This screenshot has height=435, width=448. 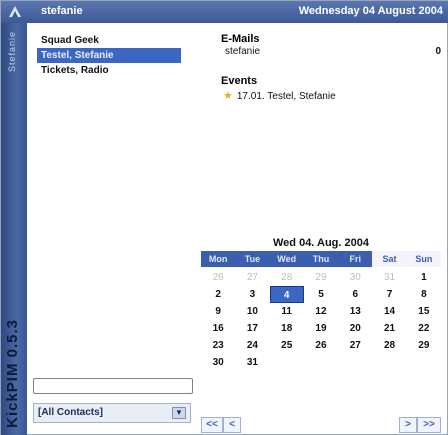 I want to click on calendar-day: 15, so click(x=424, y=311).